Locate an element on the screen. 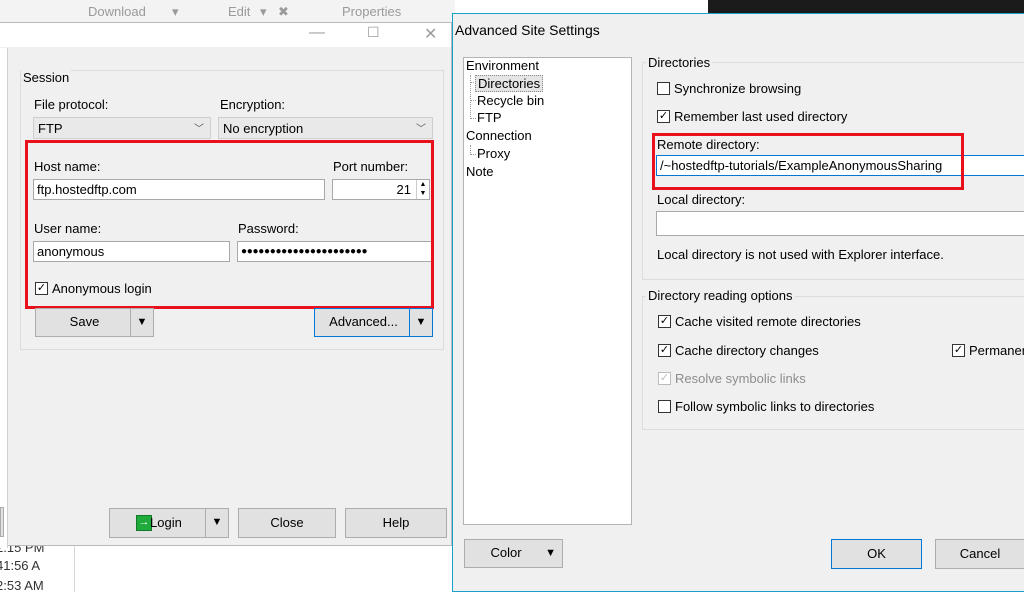  encryption-label: Encryption: is located at coordinates (253, 104).